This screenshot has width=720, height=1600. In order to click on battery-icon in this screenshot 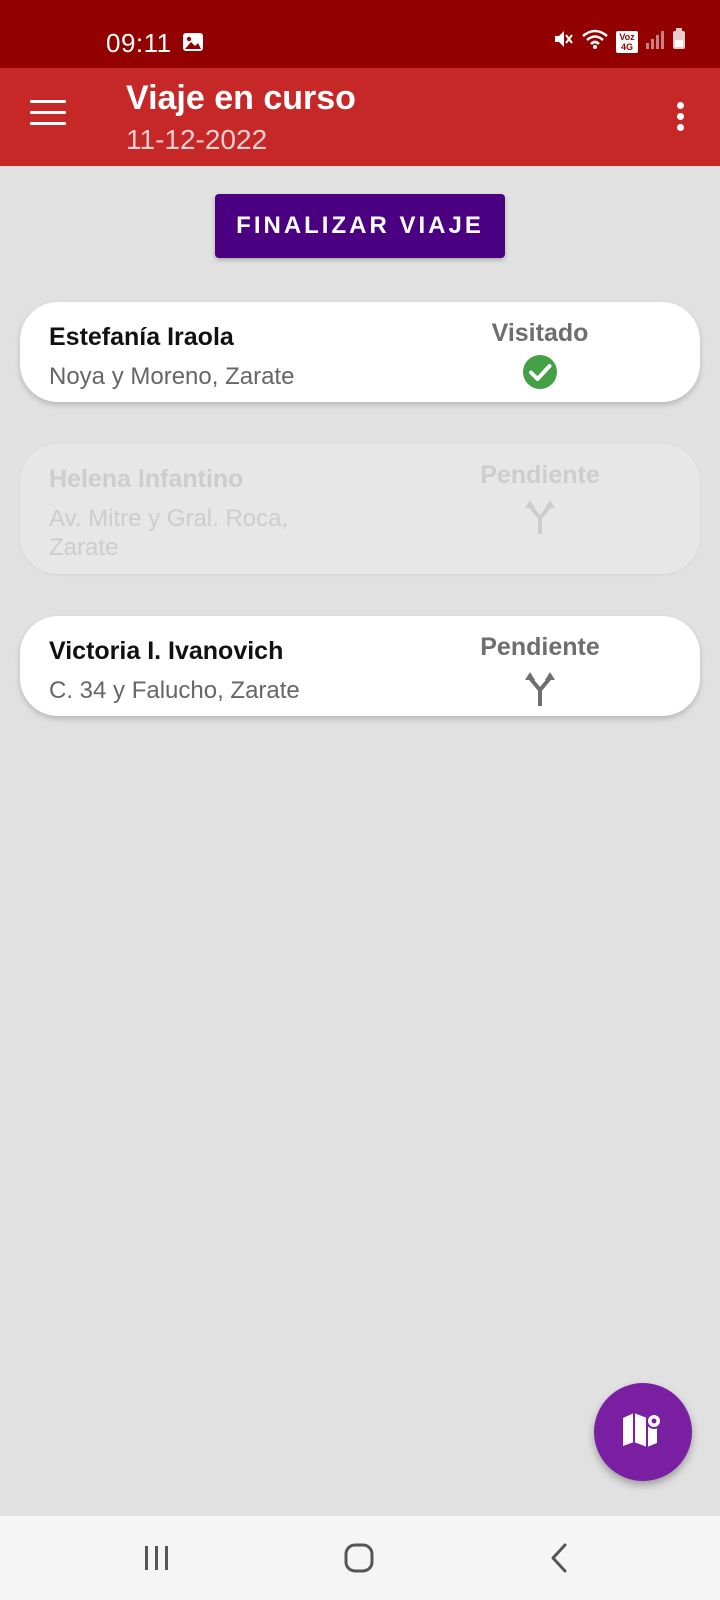, I will do `click(679, 41)`.